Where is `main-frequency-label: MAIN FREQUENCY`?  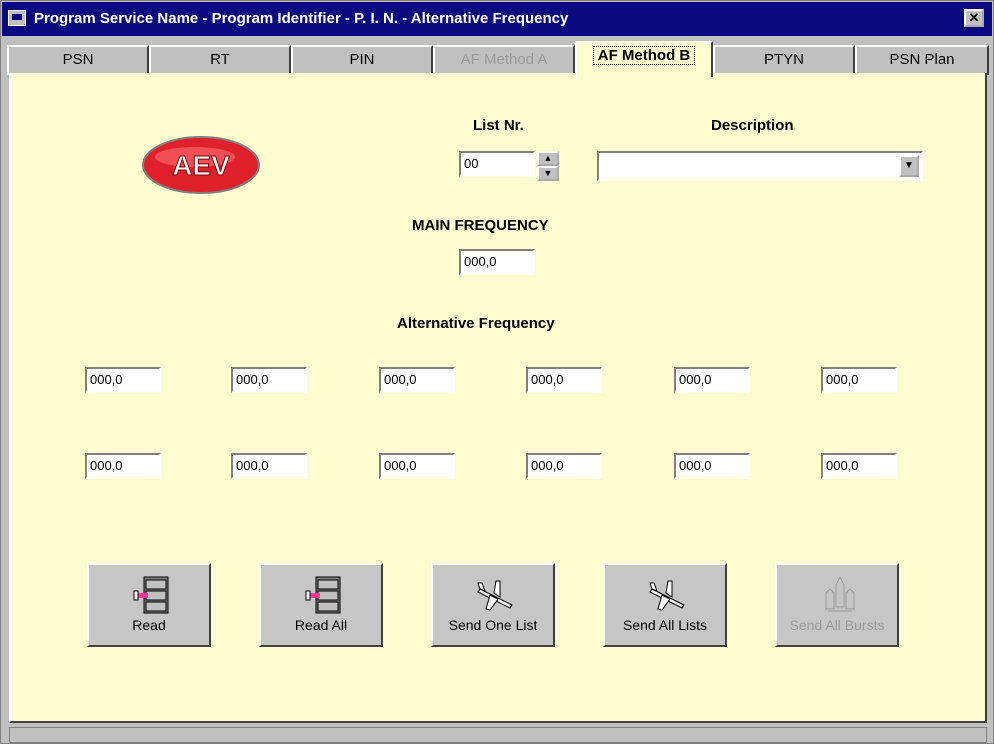
main-frequency-label: MAIN FREQUENCY is located at coordinates (480, 225).